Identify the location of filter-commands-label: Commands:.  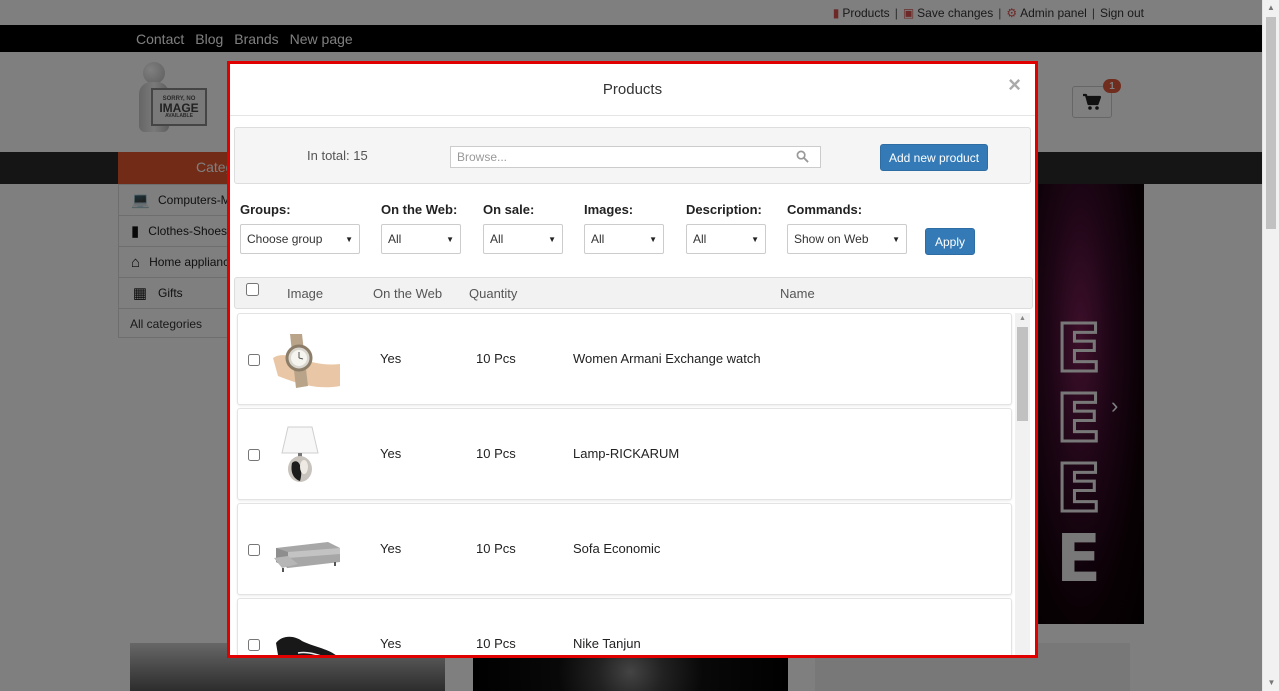
(825, 209).